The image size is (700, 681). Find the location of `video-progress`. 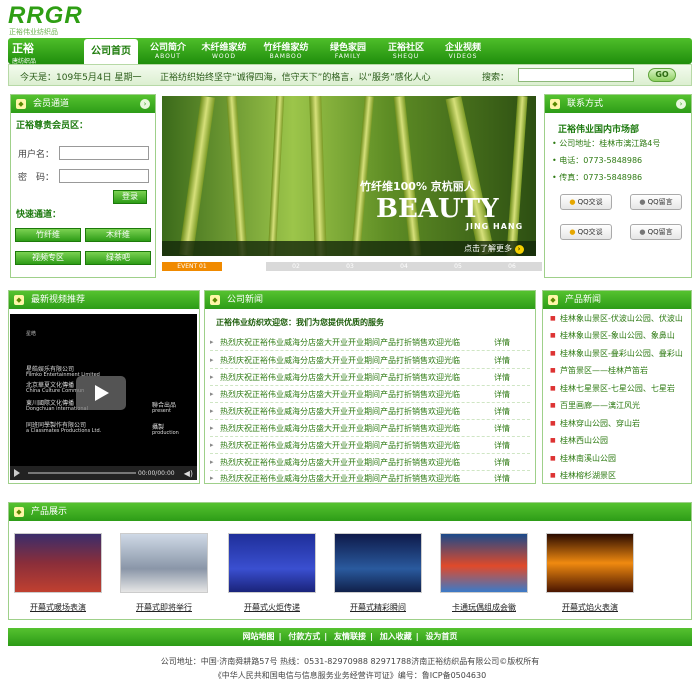

video-progress is located at coordinates (82, 473).